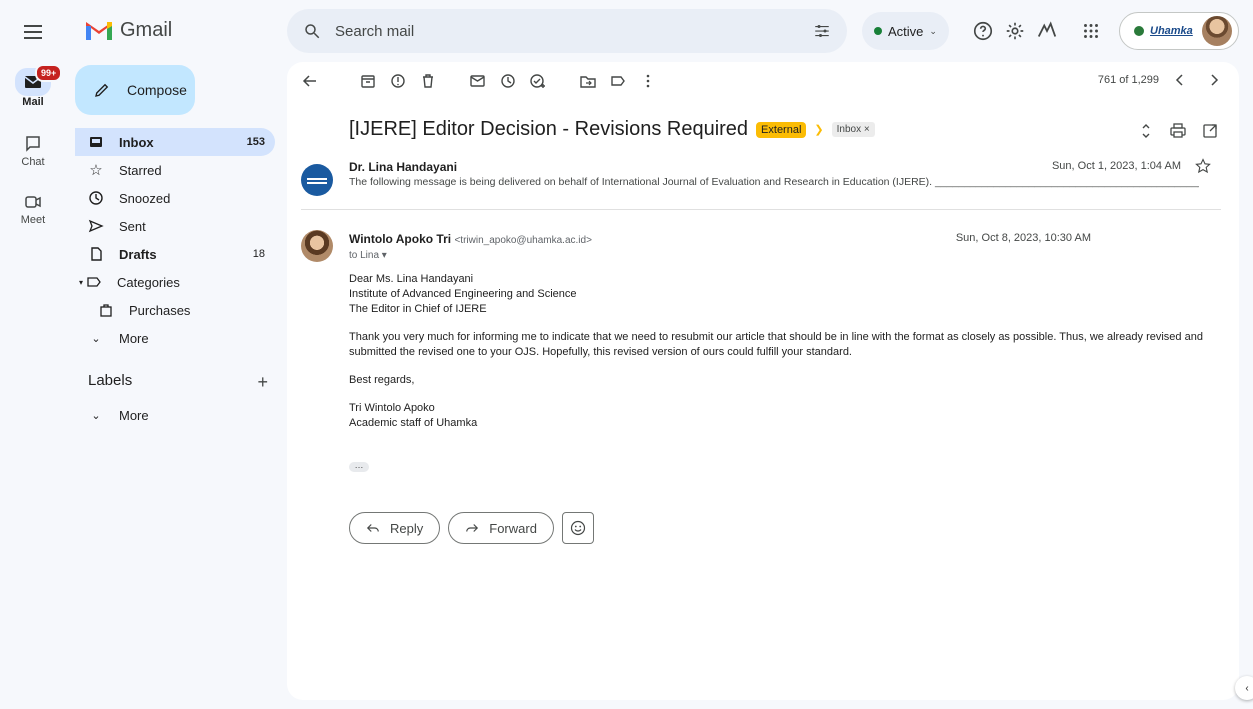 The image size is (1253, 709). Describe the element at coordinates (538, 81) in the screenshot. I see `add-to-tasks-icon` at that location.